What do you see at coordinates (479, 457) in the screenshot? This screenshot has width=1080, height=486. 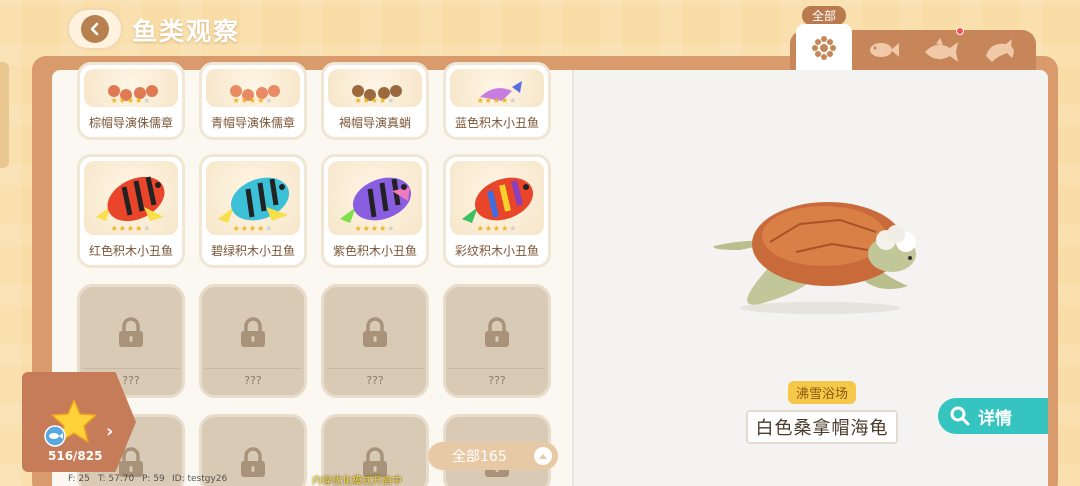 I see `filter-label: 全部165` at bounding box center [479, 457].